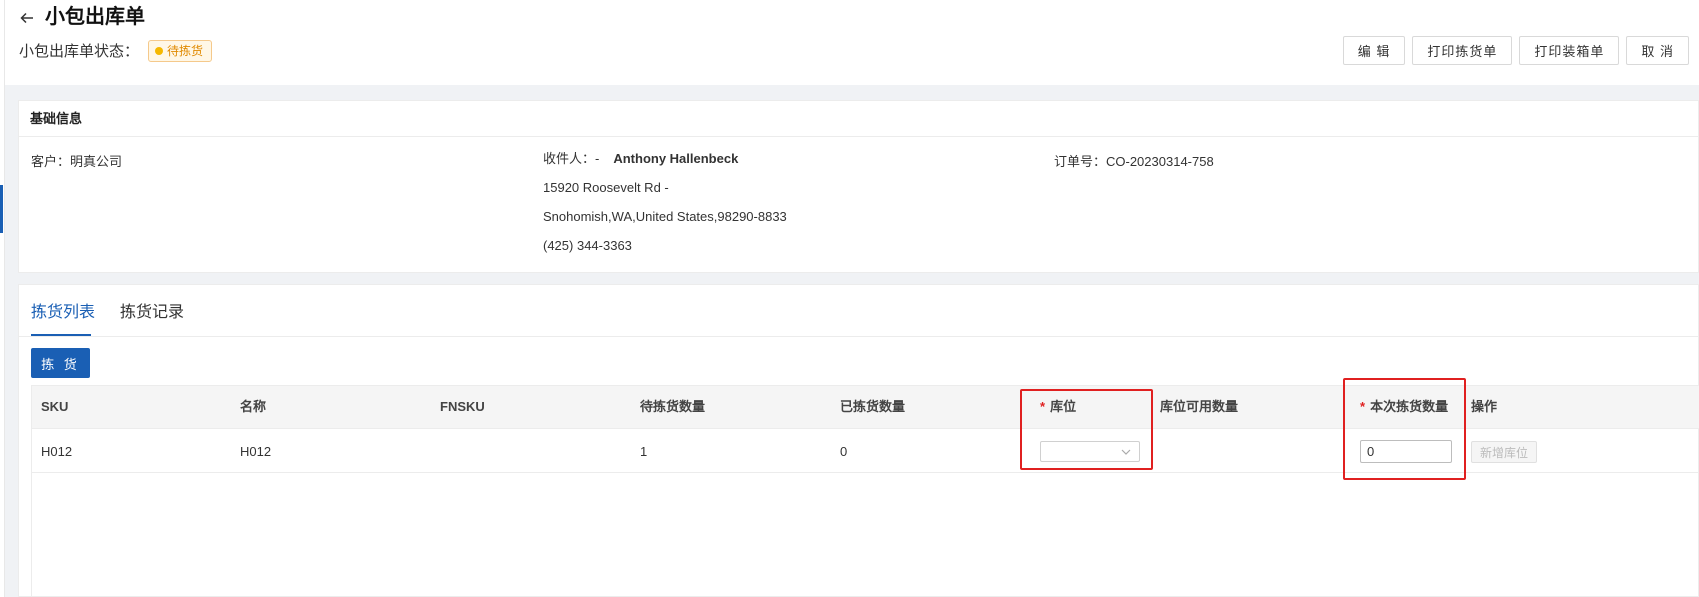 The image size is (1699, 597). Describe the element at coordinates (1504, 452) in the screenshot. I see `add-location-button: 新增库位` at that location.